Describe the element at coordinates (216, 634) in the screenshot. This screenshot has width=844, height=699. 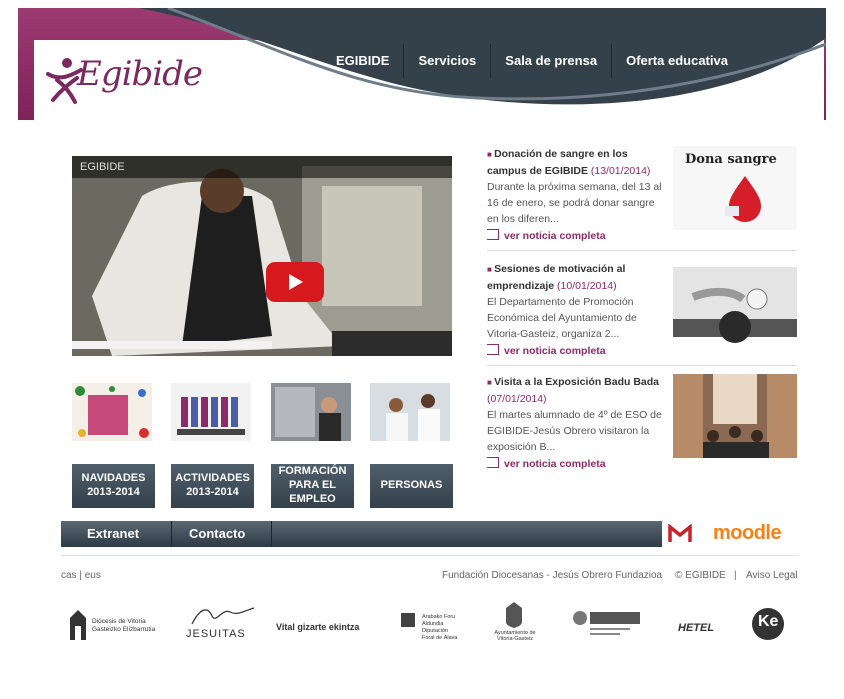
I see `partner-label: JESUITAS` at that location.